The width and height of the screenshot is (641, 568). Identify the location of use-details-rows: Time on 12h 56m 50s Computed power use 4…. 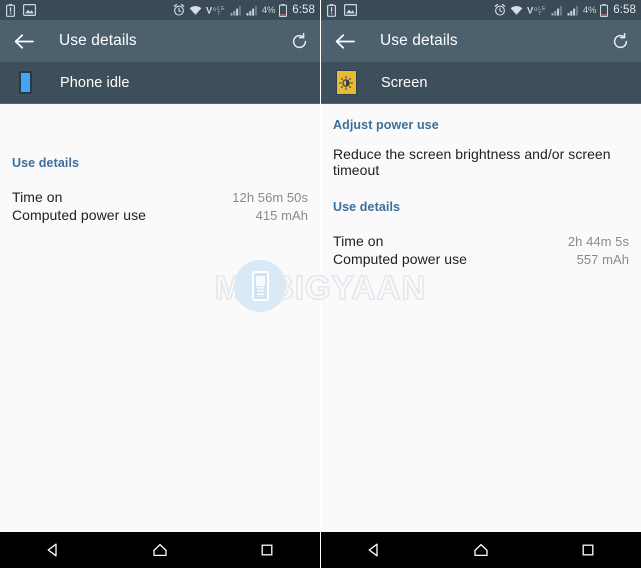
(160, 206).